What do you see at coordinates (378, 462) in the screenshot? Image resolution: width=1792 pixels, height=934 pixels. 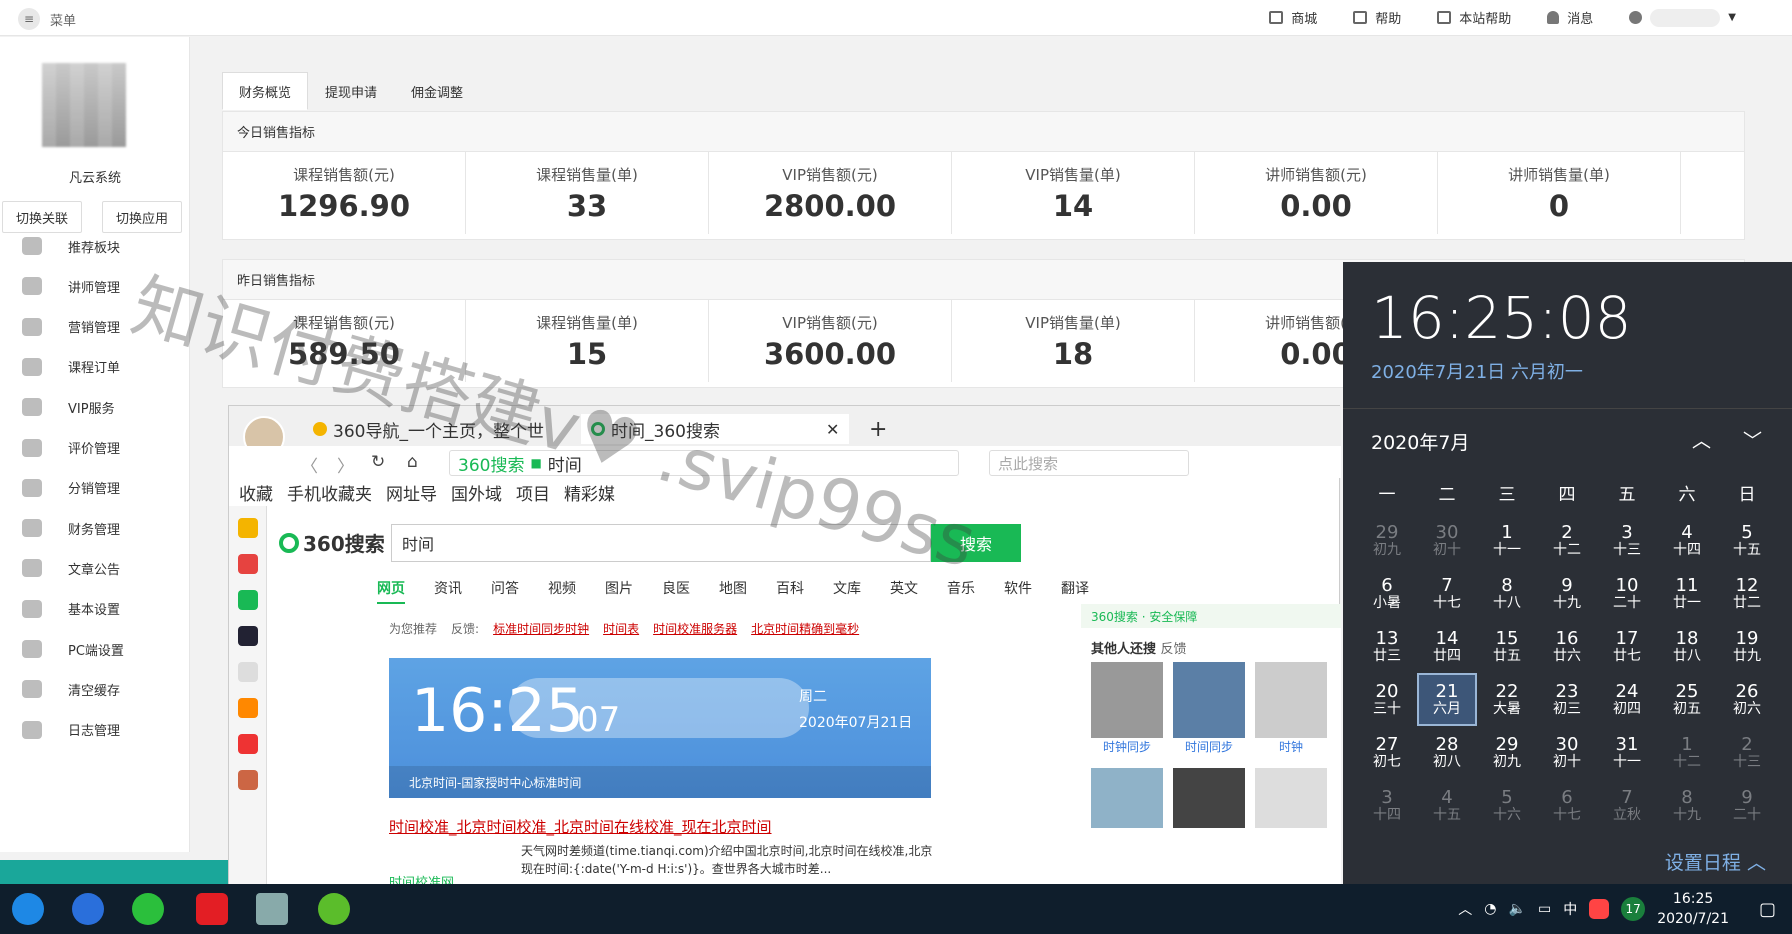 I see `reload-icon: ↻` at bounding box center [378, 462].